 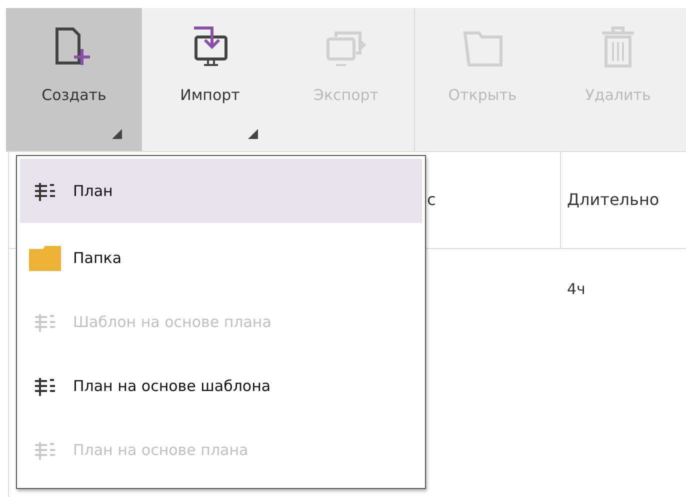 What do you see at coordinates (221, 191) in the screenshot?
I see `menu-item: План` at bounding box center [221, 191].